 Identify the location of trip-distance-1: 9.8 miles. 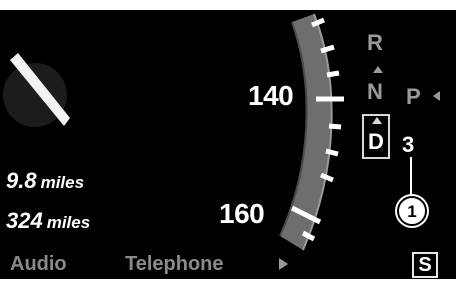
(45, 181).